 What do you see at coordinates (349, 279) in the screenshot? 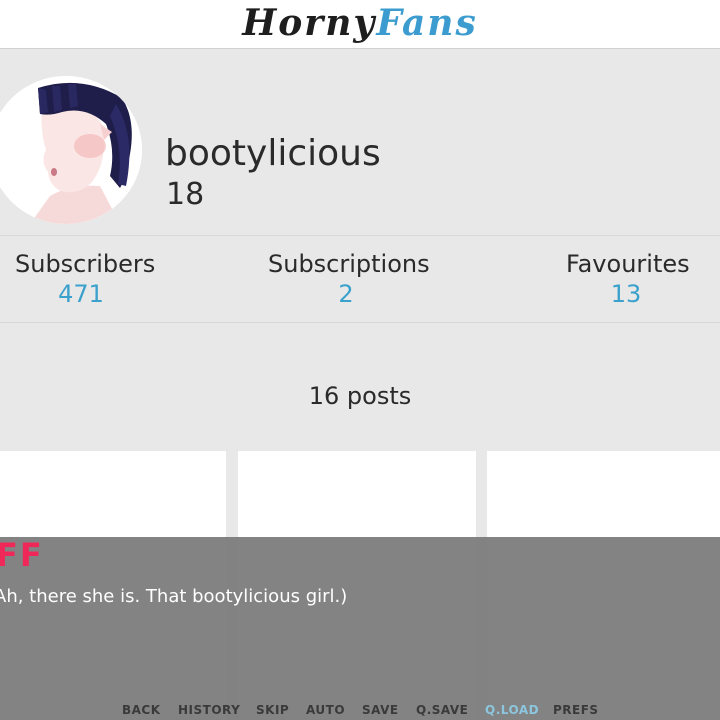
I see `stat-subscriptions: Subscriptions 2` at bounding box center [349, 279].